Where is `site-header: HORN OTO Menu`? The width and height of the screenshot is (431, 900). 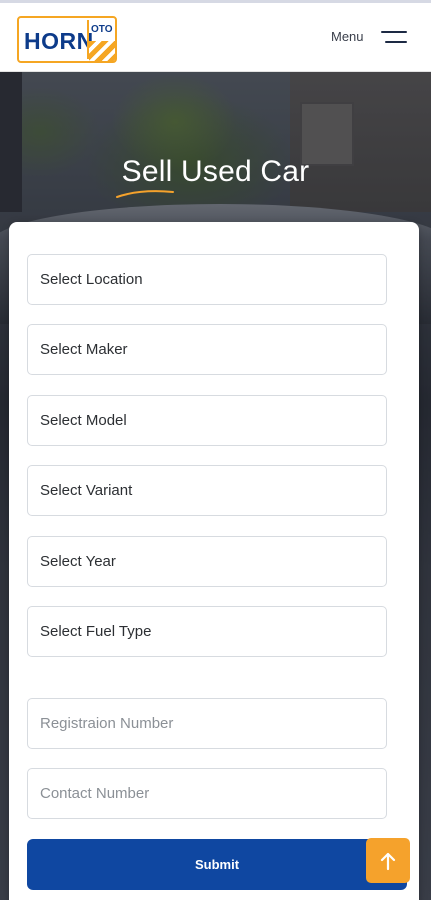 site-header: HORN OTO Menu is located at coordinates (215, 36).